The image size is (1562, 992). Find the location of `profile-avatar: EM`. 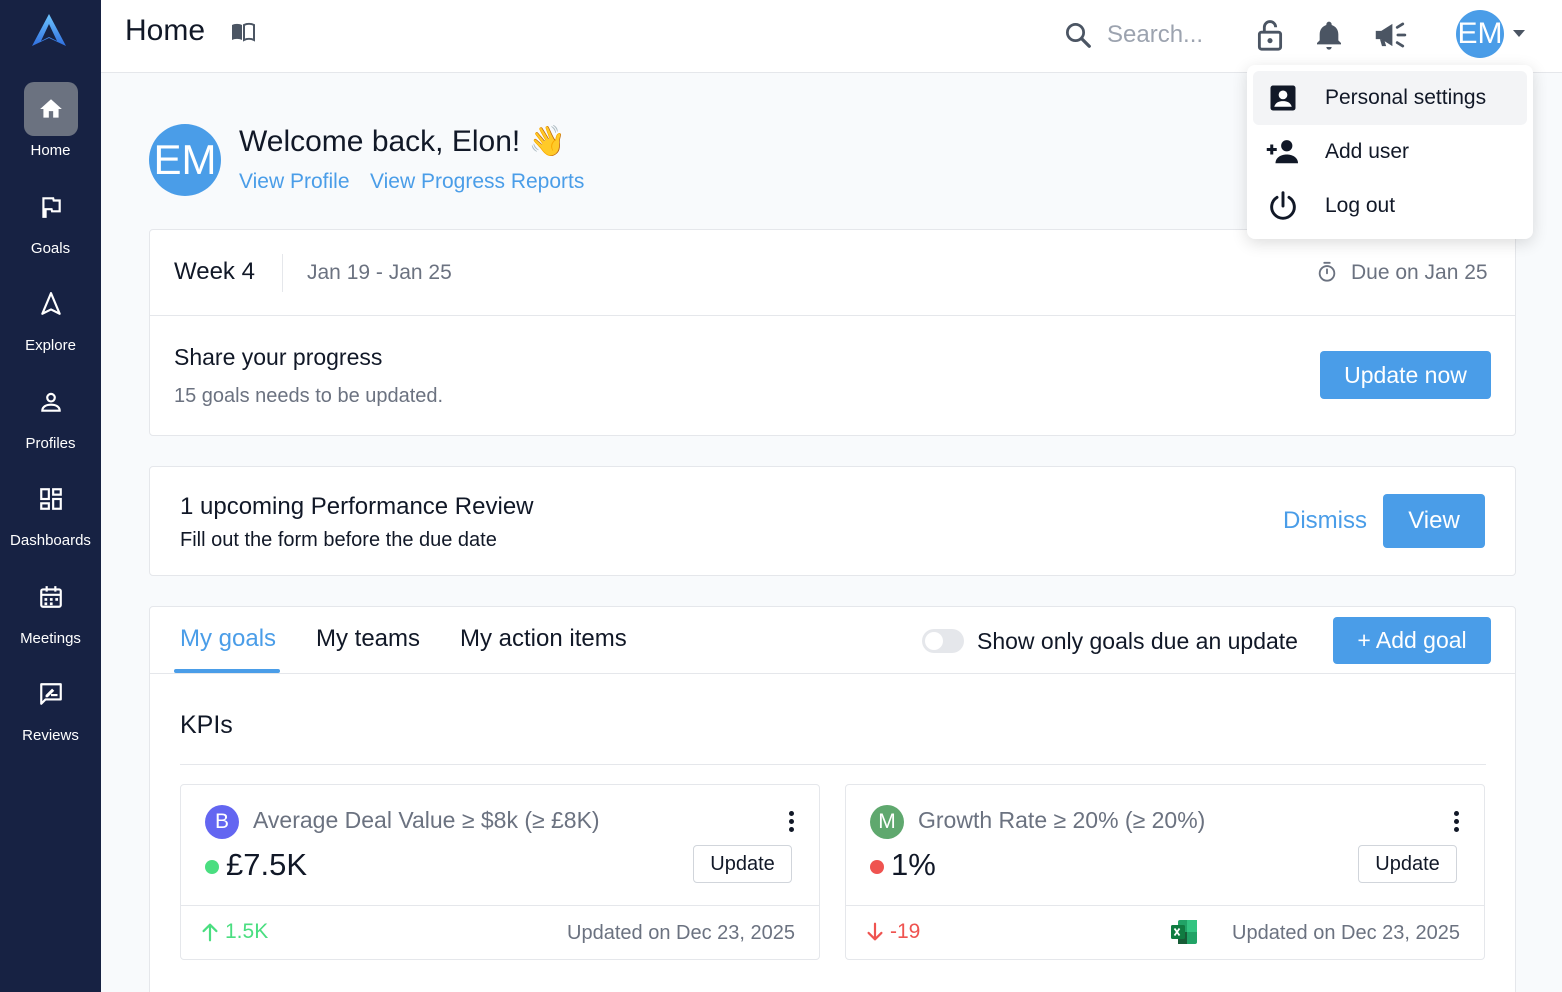

profile-avatar: EM is located at coordinates (185, 160).